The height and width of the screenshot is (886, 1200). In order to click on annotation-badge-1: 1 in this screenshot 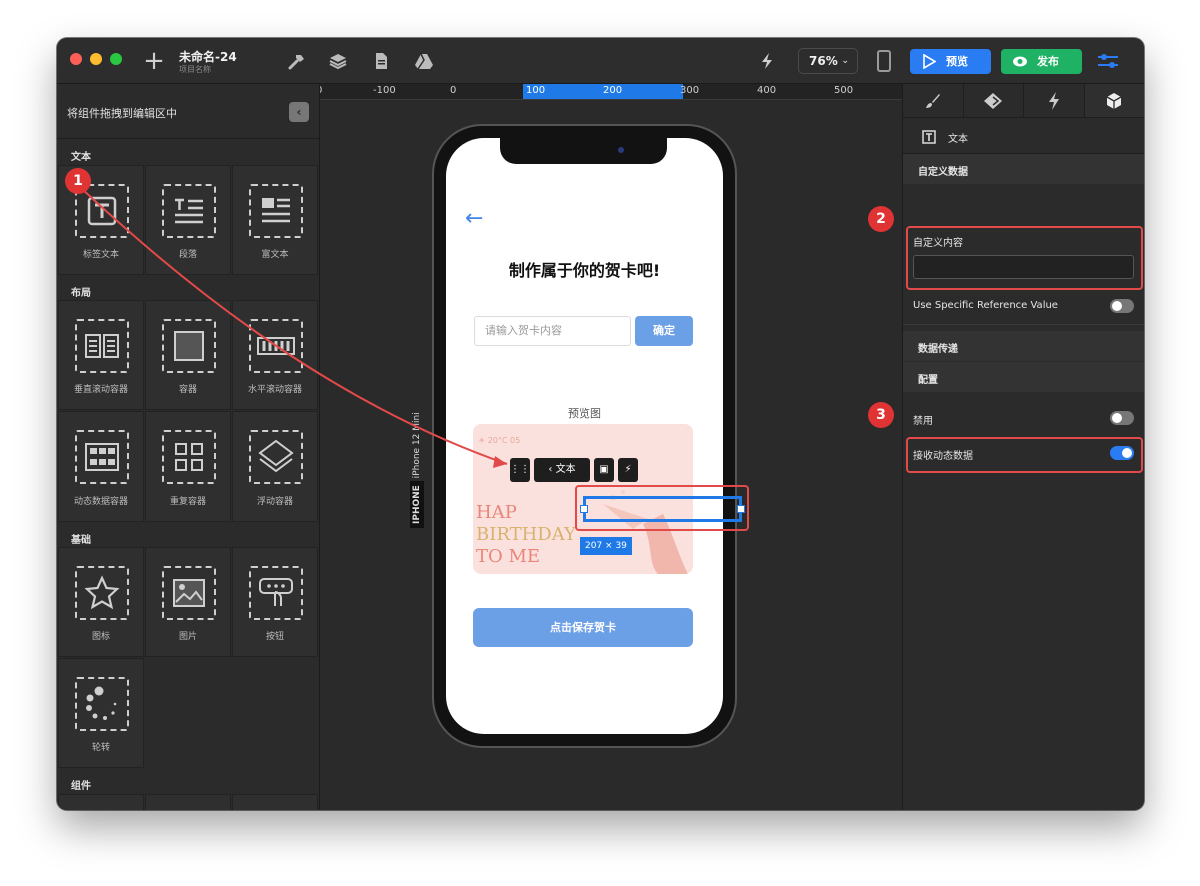, I will do `click(78, 181)`.